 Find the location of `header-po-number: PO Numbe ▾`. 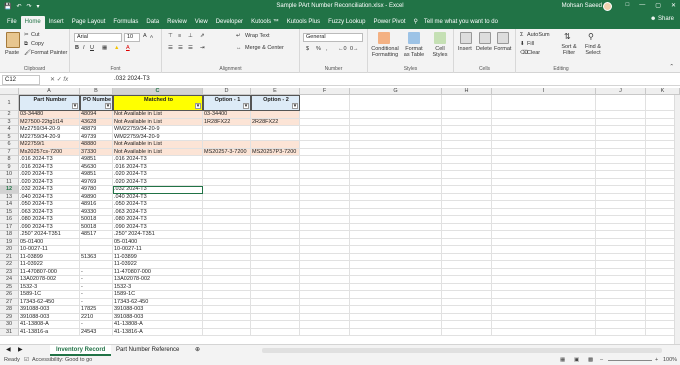

header-po-number: PO Numbe ▾ is located at coordinates (96, 103).